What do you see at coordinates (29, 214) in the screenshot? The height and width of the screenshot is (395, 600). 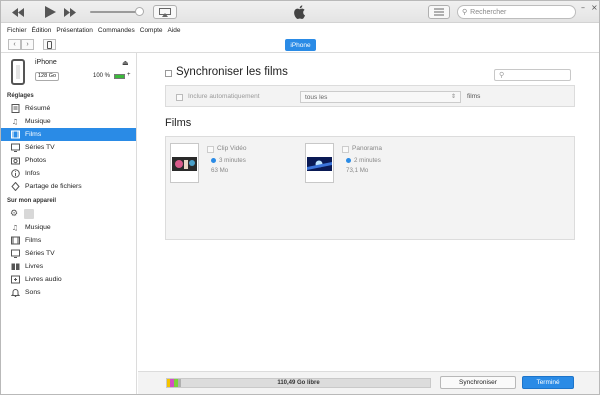 I see `playlist-icon` at bounding box center [29, 214].